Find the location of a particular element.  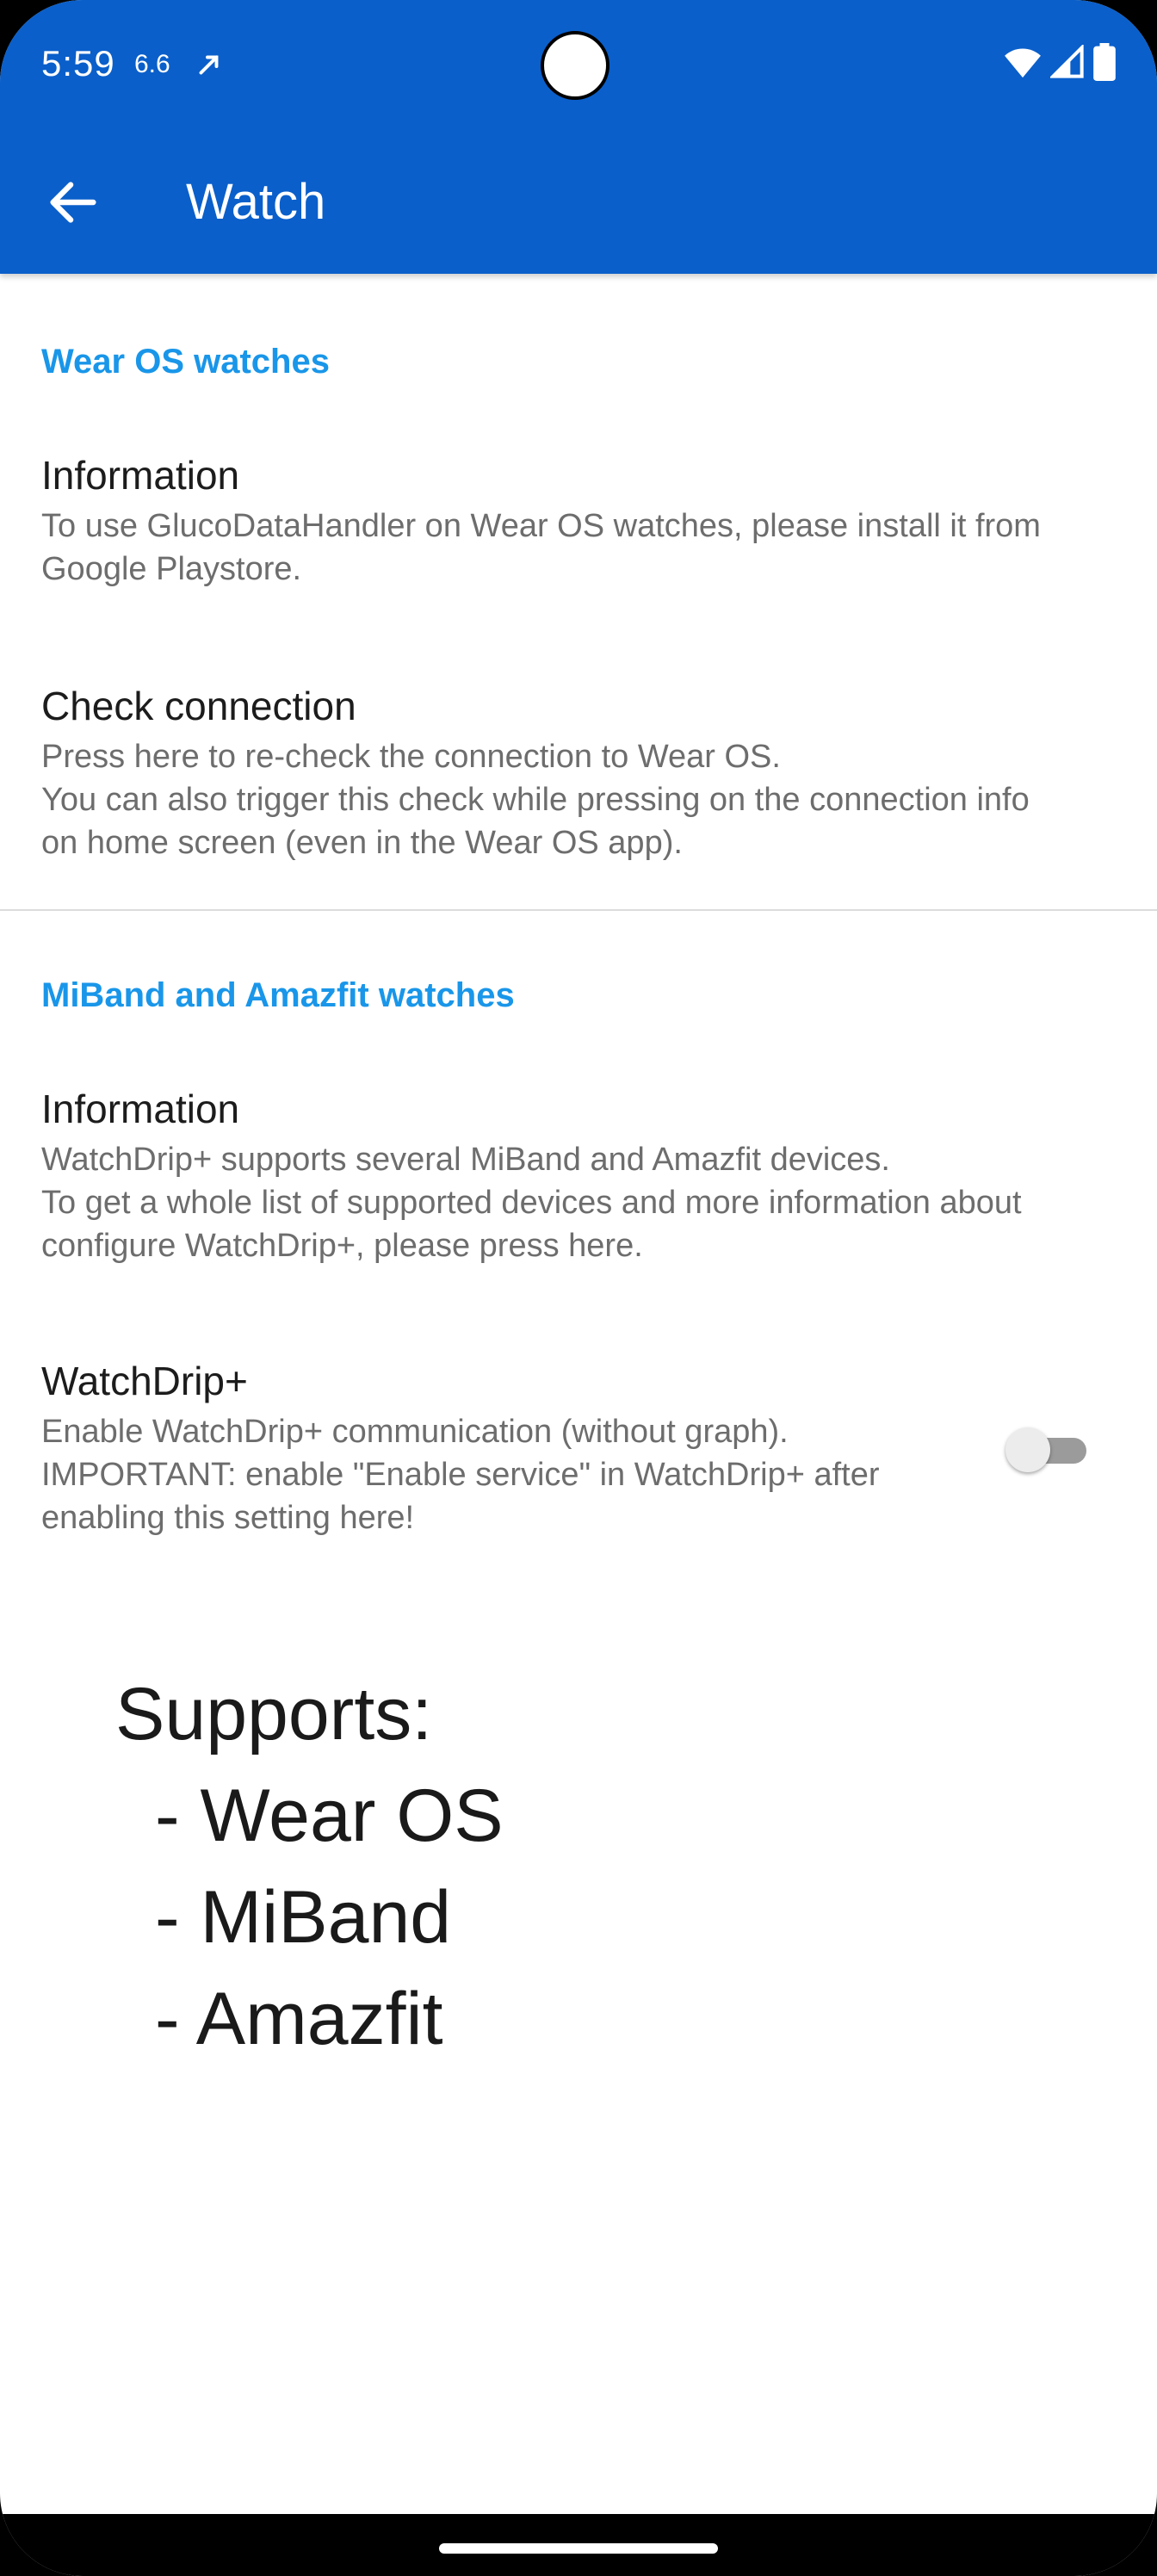

signal-icon is located at coordinates (1067, 62).